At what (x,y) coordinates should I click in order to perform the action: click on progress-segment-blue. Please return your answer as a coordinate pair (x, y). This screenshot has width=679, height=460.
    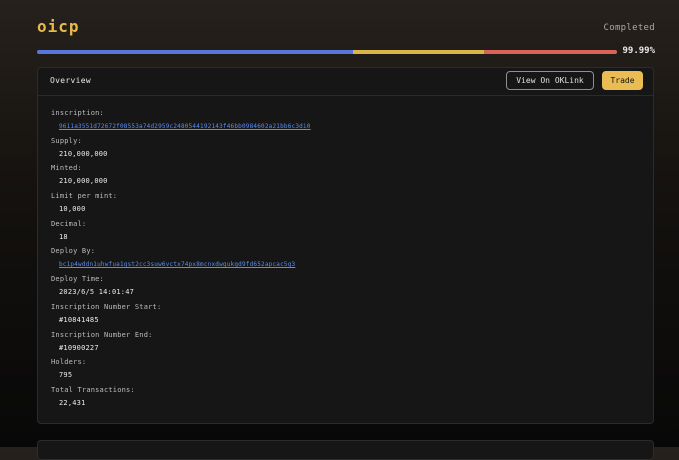
    Looking at the image, I should click on (195, 52).